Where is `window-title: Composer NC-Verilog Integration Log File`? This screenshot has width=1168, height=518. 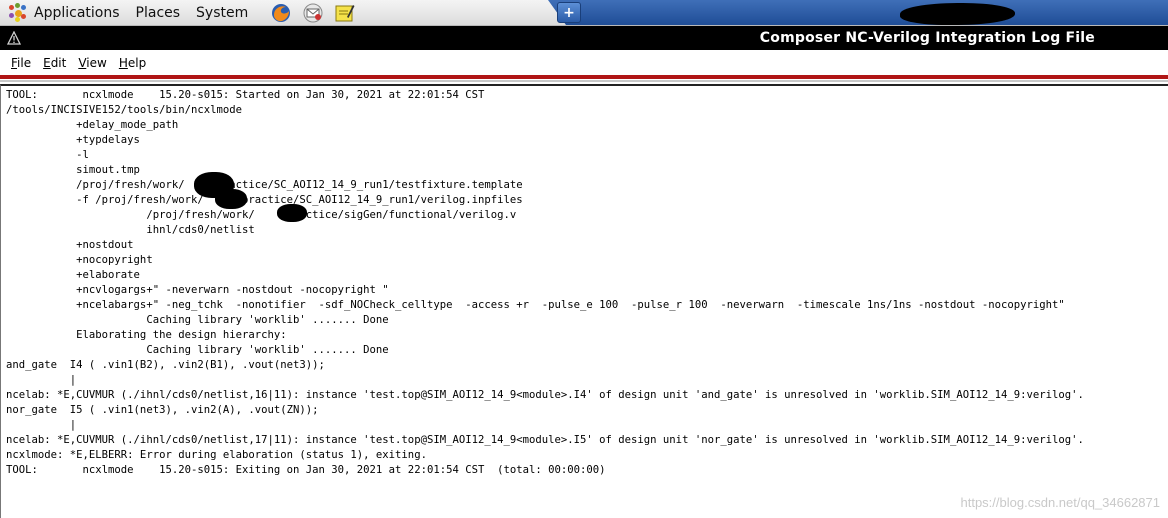 window-title: Composer NC-Verilog Integration Log File is located at coordinates (927, 38).